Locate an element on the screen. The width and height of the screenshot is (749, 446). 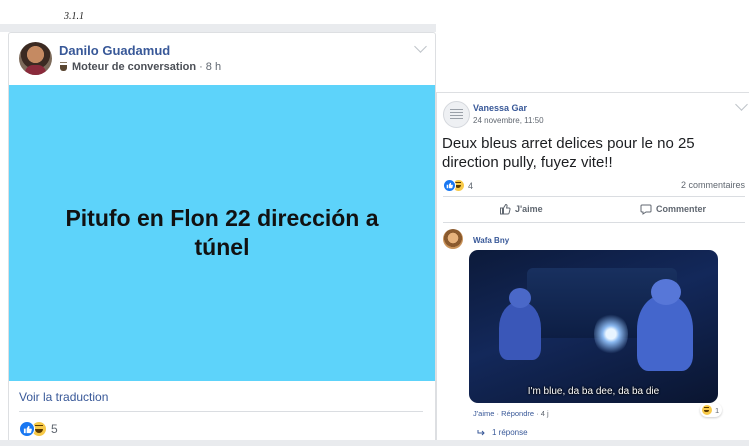
gif-caption: I'm blue, da ba dee, da ba die is located at coordinates (593, 391).